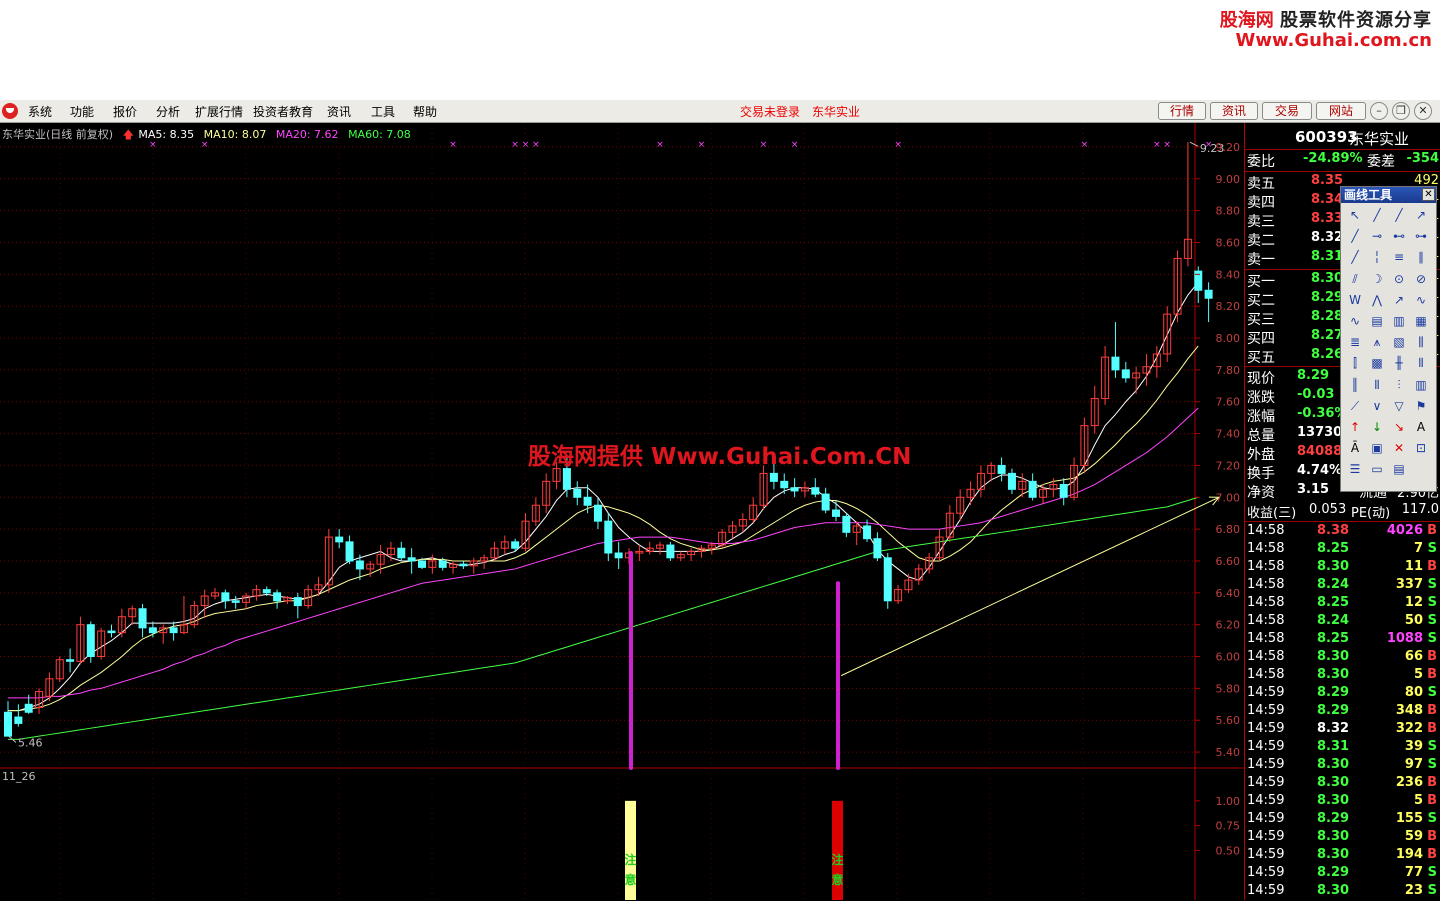 The height and width of the screenshot is (901, 1440). I want to click on tool-zigzag-icon: ⋀, so click(1377, 300).